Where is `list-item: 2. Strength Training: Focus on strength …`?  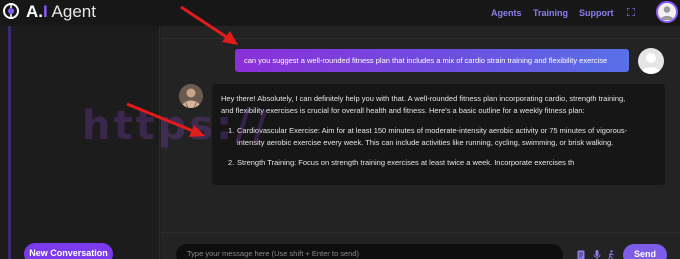
list-item: 2. Strength Training: Focus on strength … is located at coordinates (437, 163).